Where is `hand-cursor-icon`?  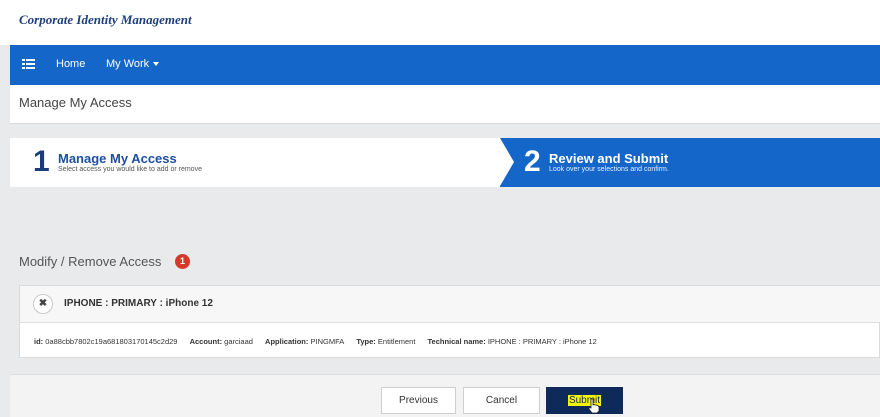 hand-cursor-icon is located at coordinates (594, 406).